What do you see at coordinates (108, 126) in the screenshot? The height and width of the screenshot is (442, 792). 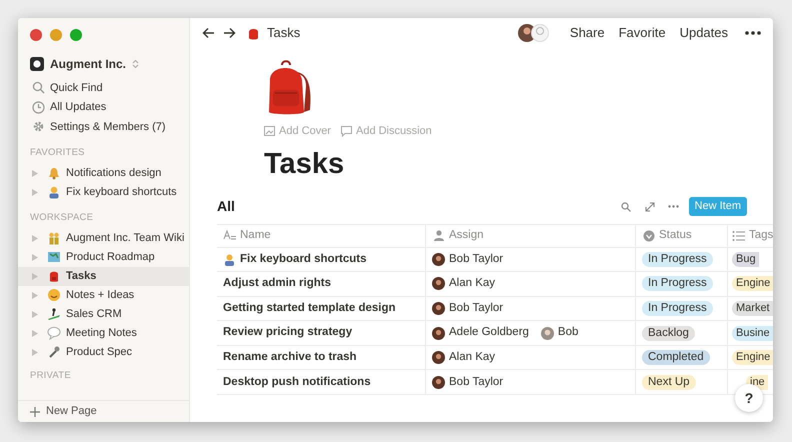 I see `sidebar-link: Settings & Members (7)` at bounding box center [108, 126].